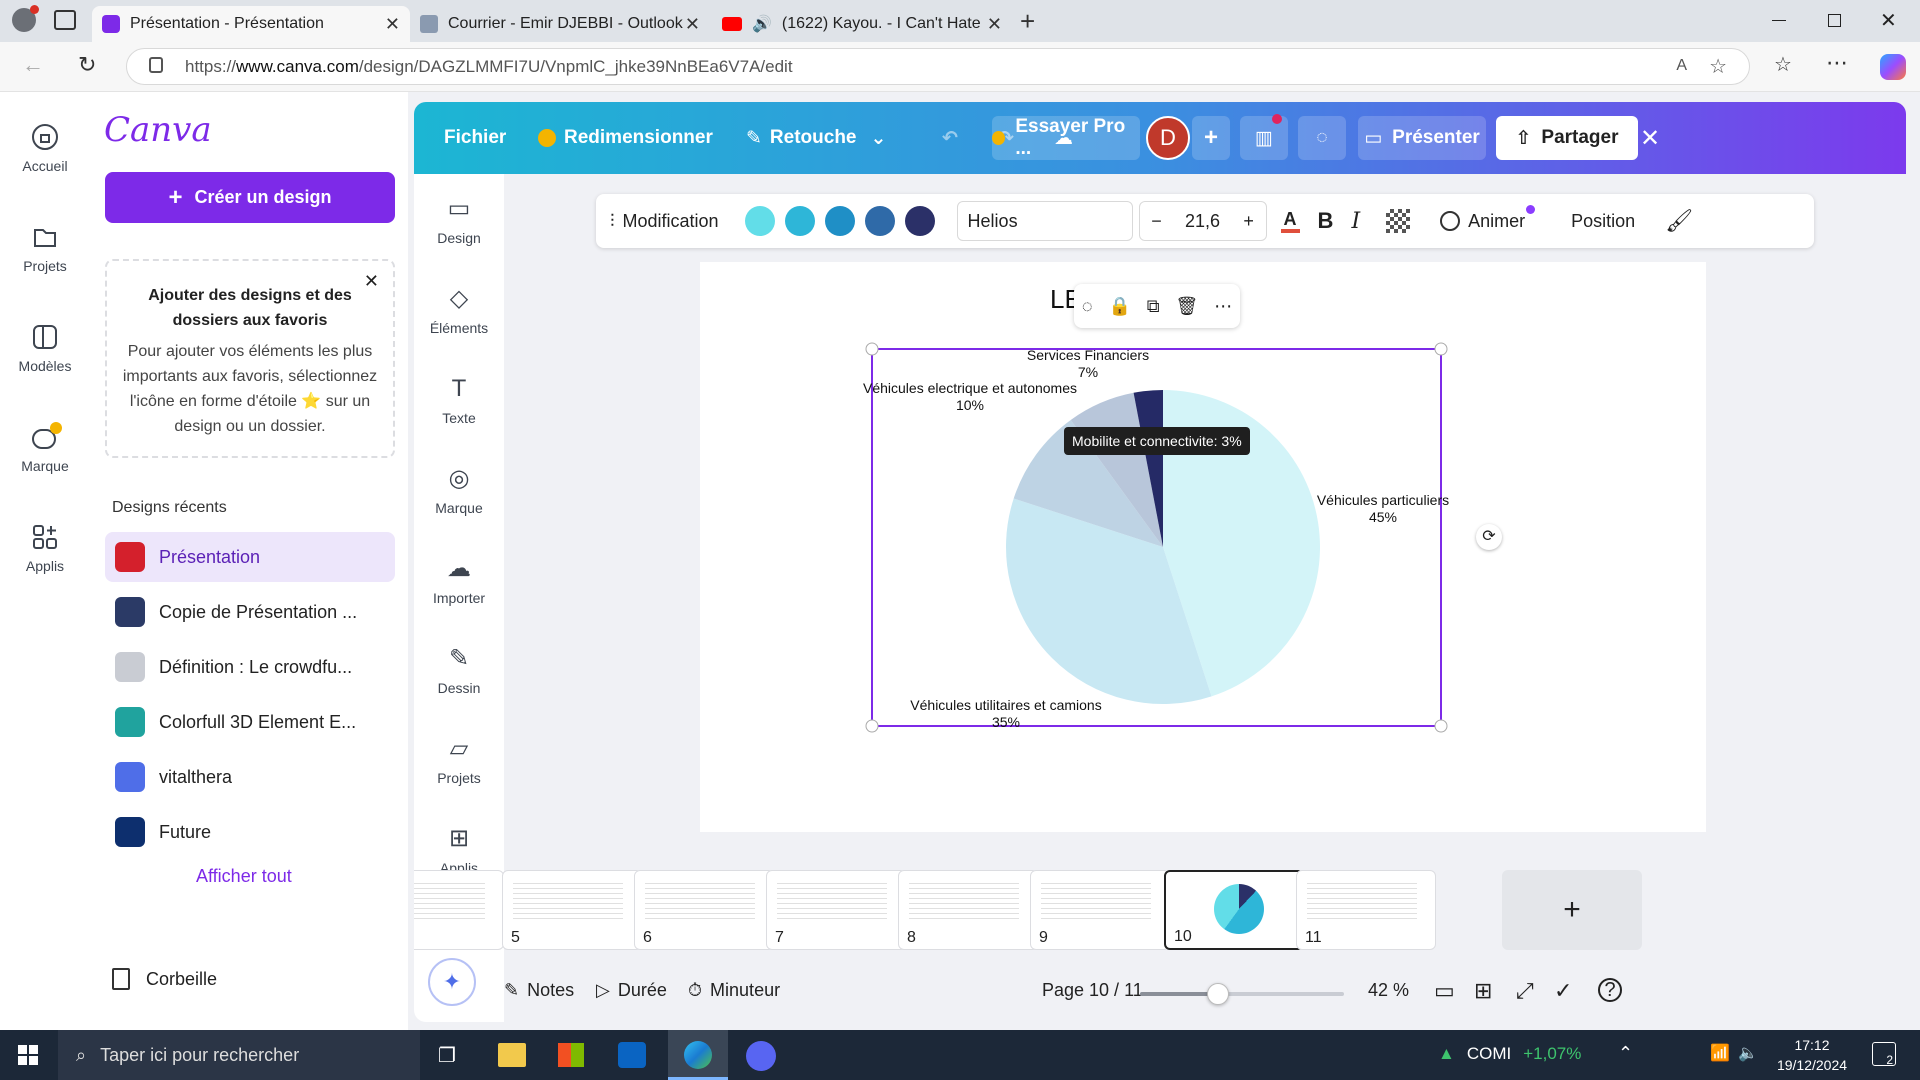  What do you see at coordinates (1563, 991) in the screenshot?
I see `check-icon: ✓` at bounding box center [1563, 991].